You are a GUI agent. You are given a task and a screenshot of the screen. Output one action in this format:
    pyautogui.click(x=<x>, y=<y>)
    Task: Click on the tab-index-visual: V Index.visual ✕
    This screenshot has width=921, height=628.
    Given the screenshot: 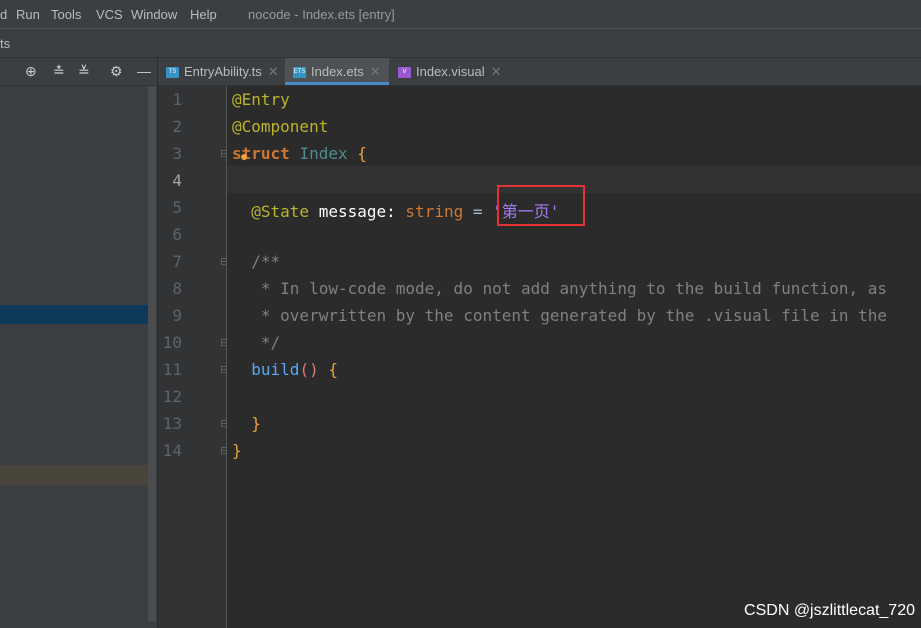 What is the action you would take?
    pyautogui.click(x=450, y=71)
    